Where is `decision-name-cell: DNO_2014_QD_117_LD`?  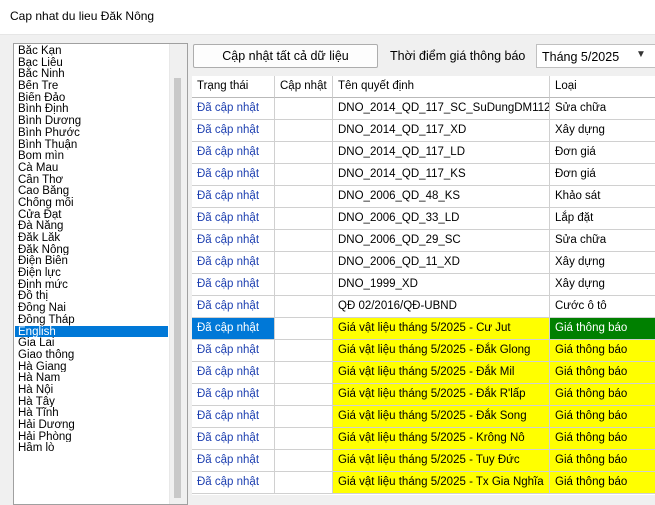
decision-name-cell: DNO_2014_QD_117_LD is located at coordinates (441, 153).